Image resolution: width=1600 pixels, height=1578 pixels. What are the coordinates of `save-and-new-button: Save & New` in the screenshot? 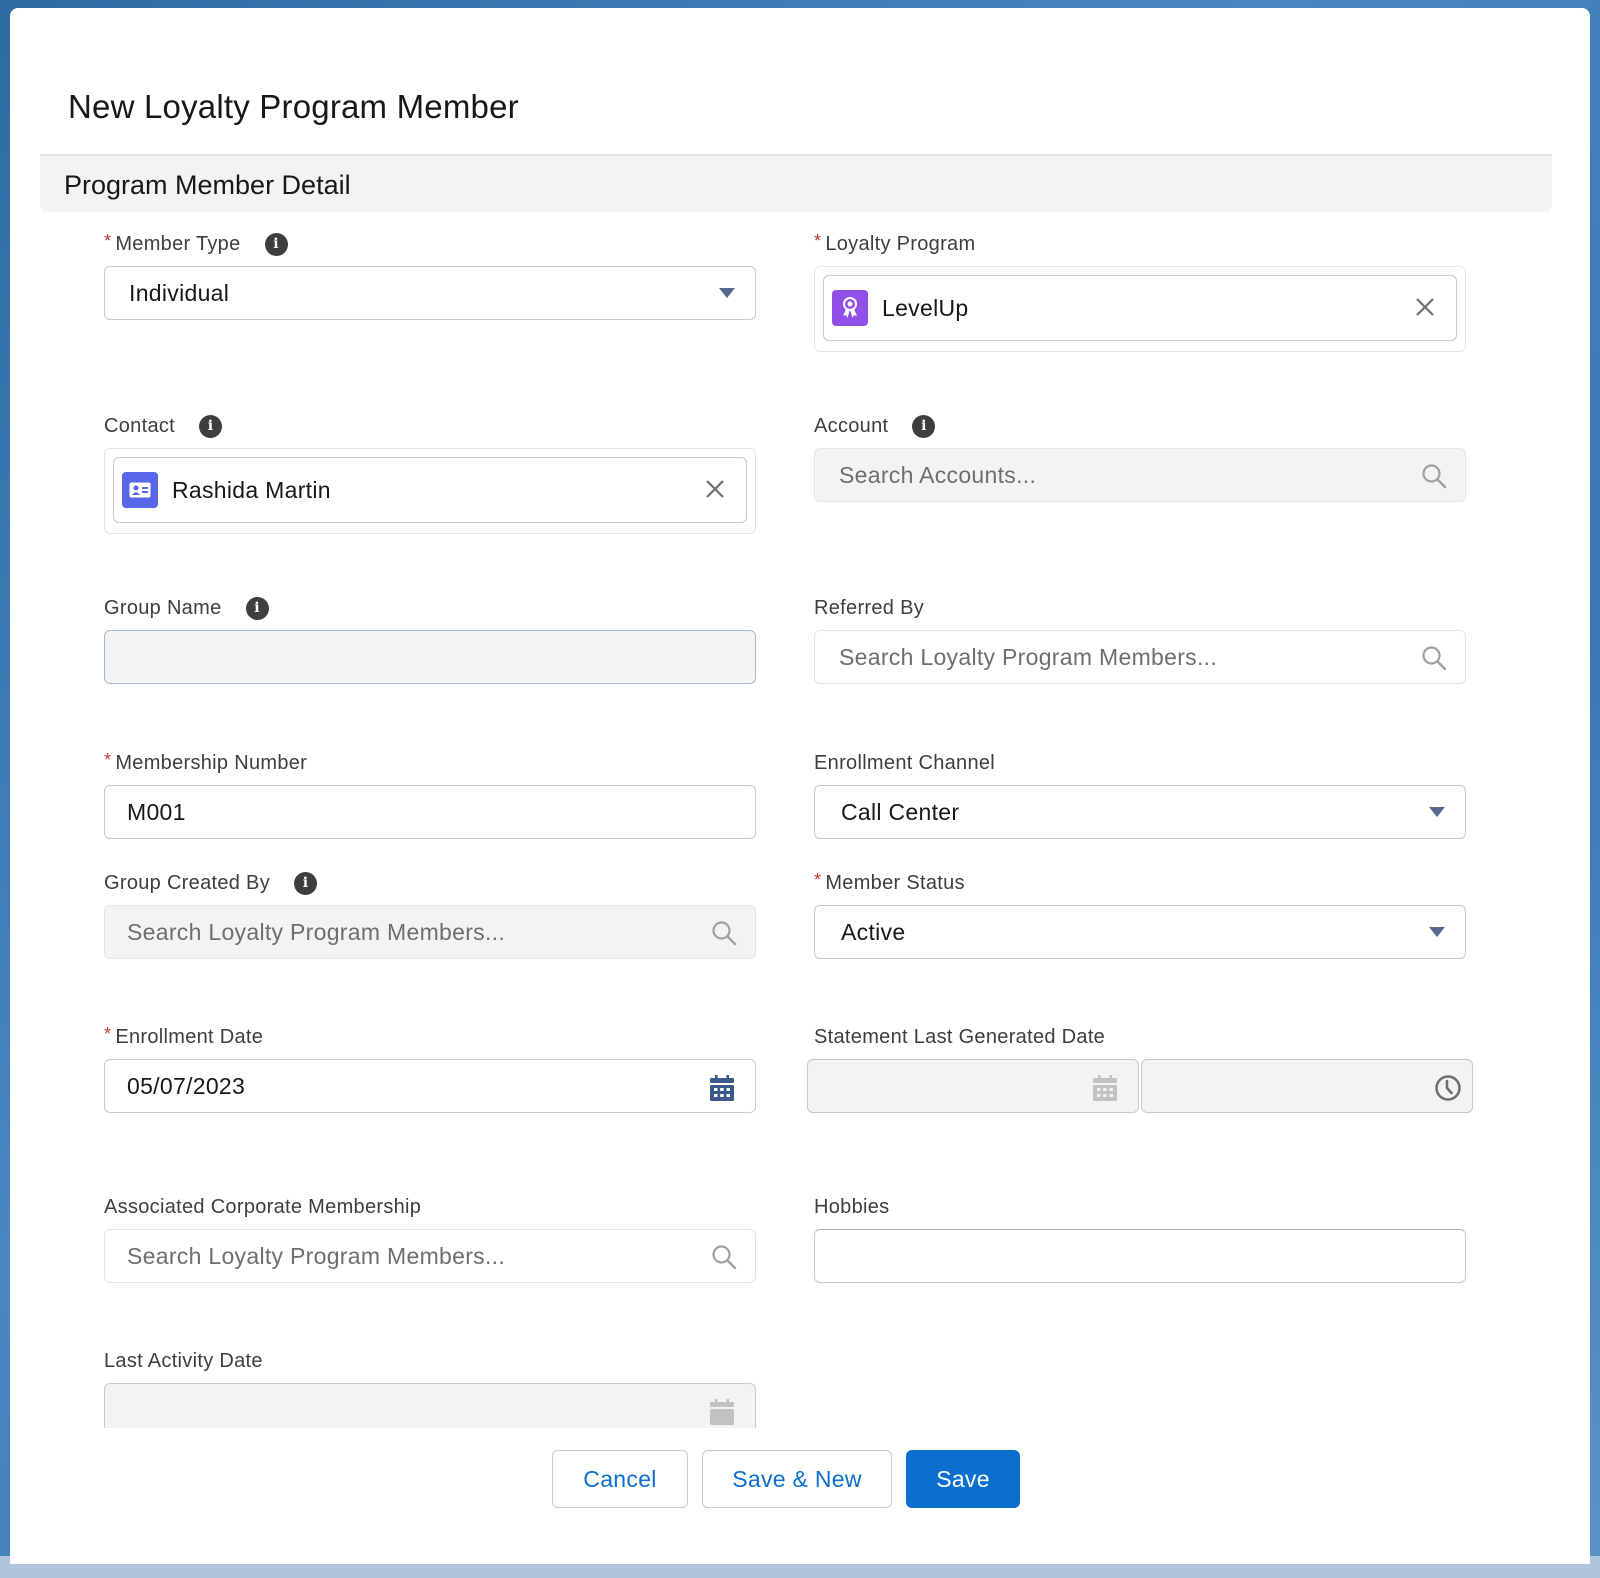 It's located at (797, 1479).